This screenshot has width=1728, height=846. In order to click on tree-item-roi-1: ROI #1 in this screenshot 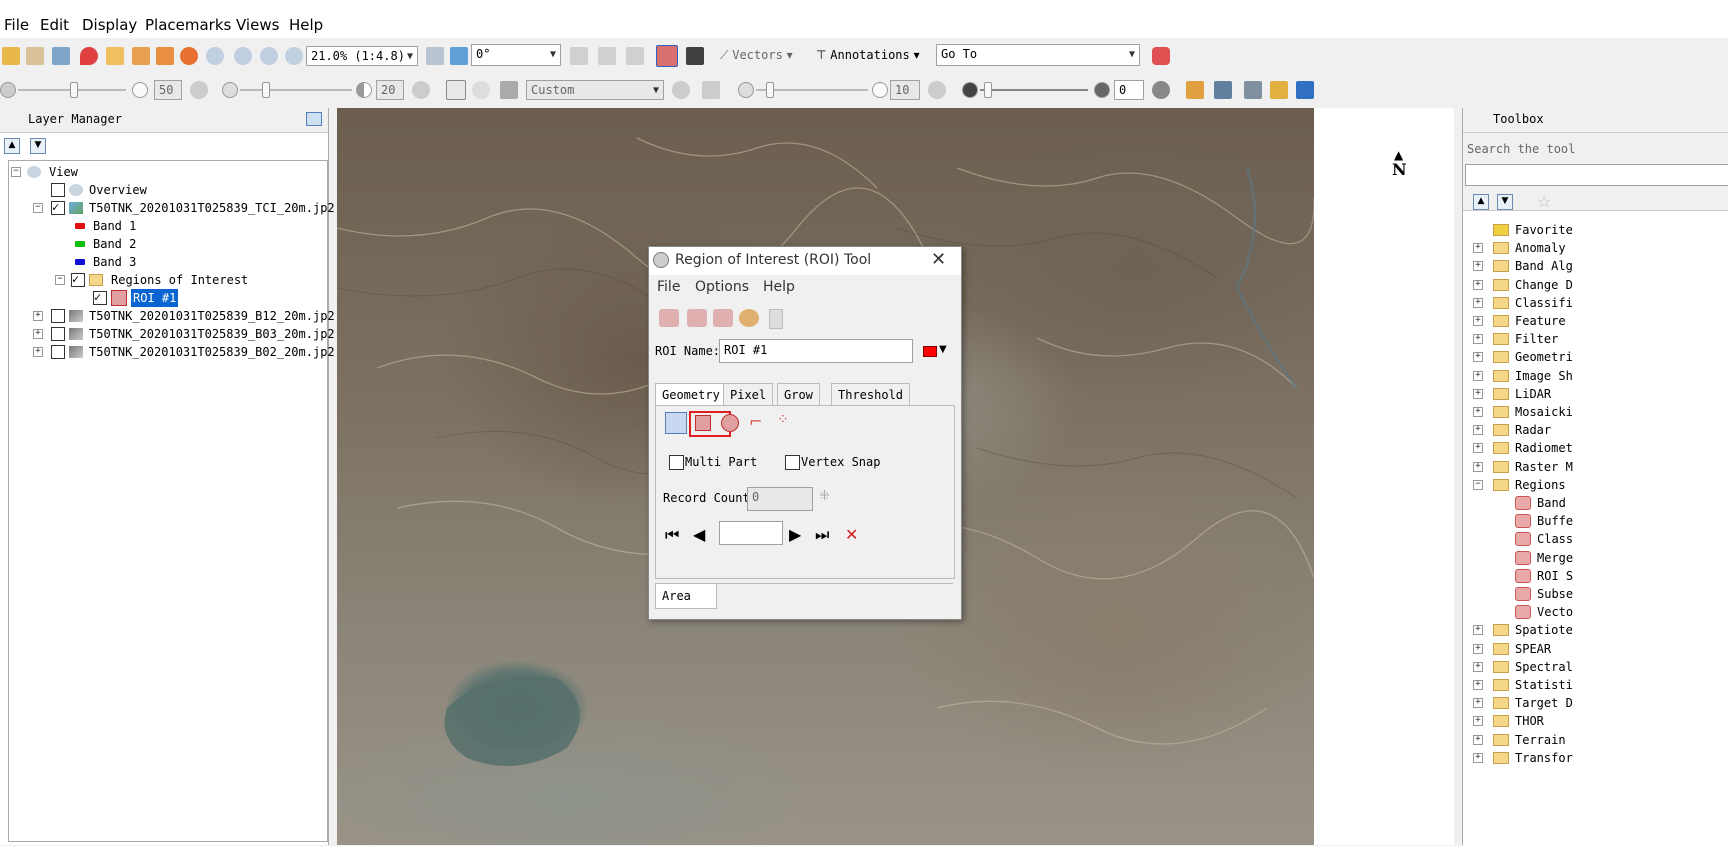, I will do `click(167, 297)`.